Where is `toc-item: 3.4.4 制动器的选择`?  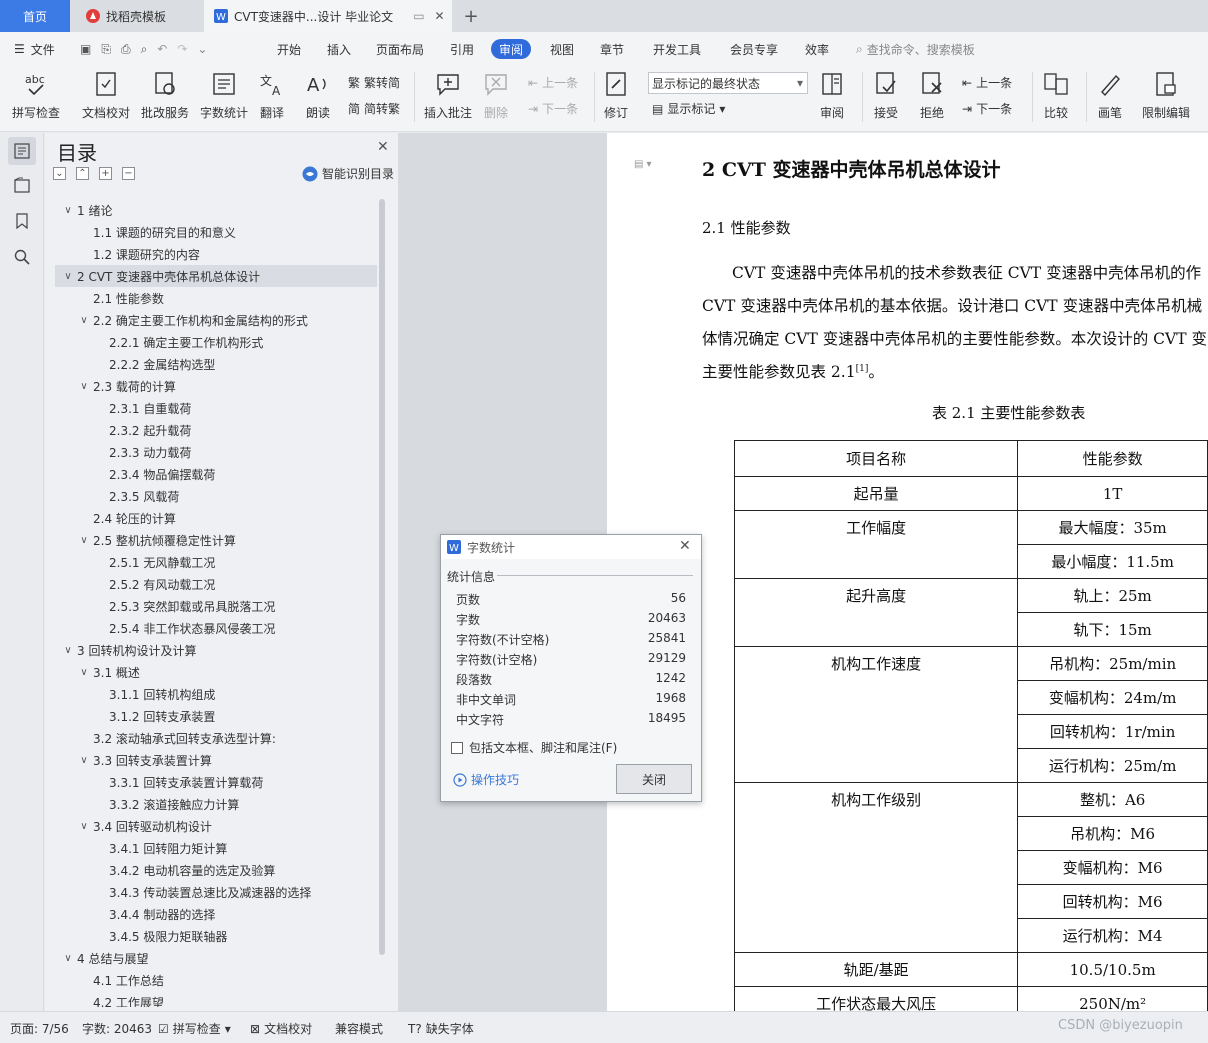 toc-item: 3.4.4 制动器的选择 is located at coordinates (216, 914).